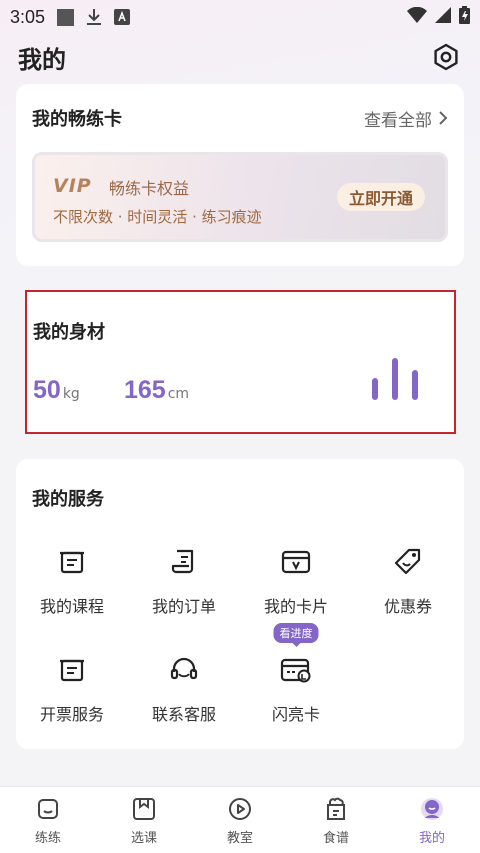  What do you see at coordinates (72, 689) in the screenshot?
I see `service-invoice: 开票服务` at bounding box center [72, 689].